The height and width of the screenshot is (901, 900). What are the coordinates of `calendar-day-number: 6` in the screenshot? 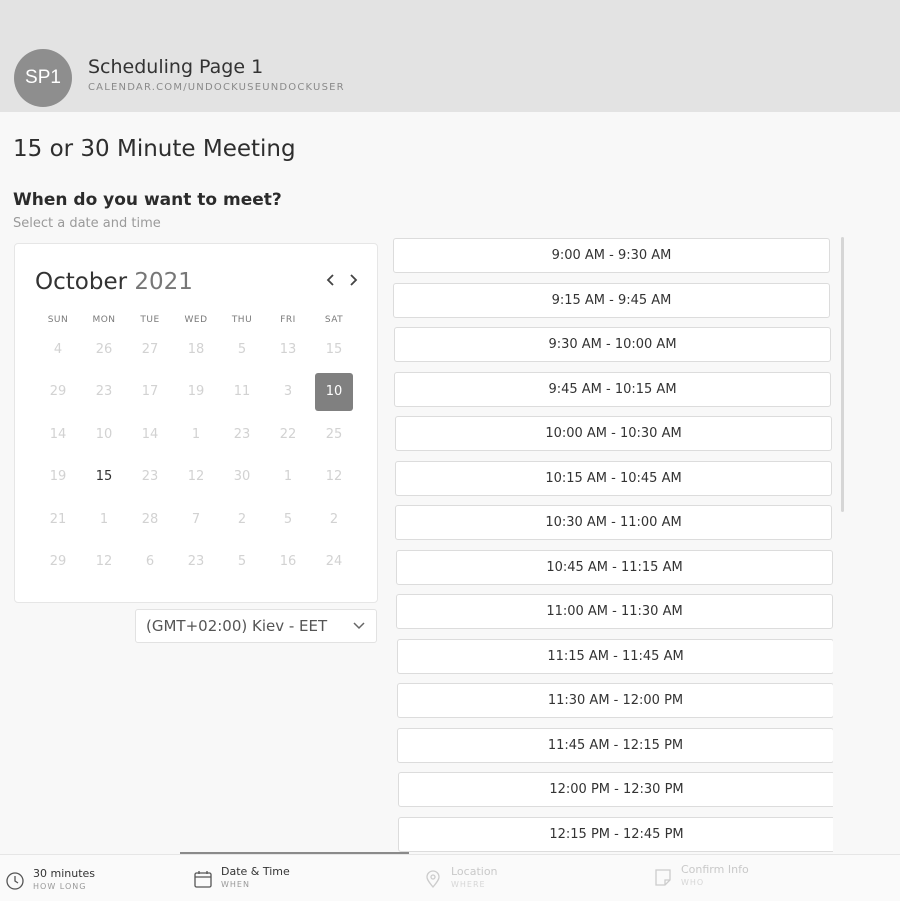 It's located at (150, 561).